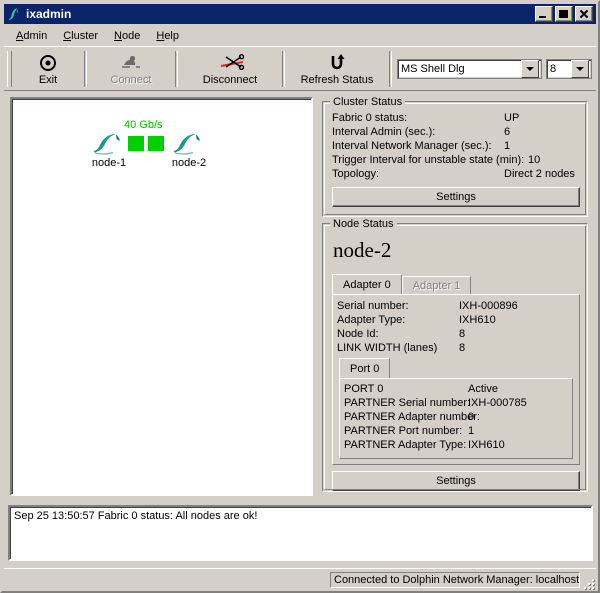 This screenshot has width=600, height=593. Describe the element at coordinates (462, 348) in the screenshot. I see `adapter-value-link-width: 8` at that location.